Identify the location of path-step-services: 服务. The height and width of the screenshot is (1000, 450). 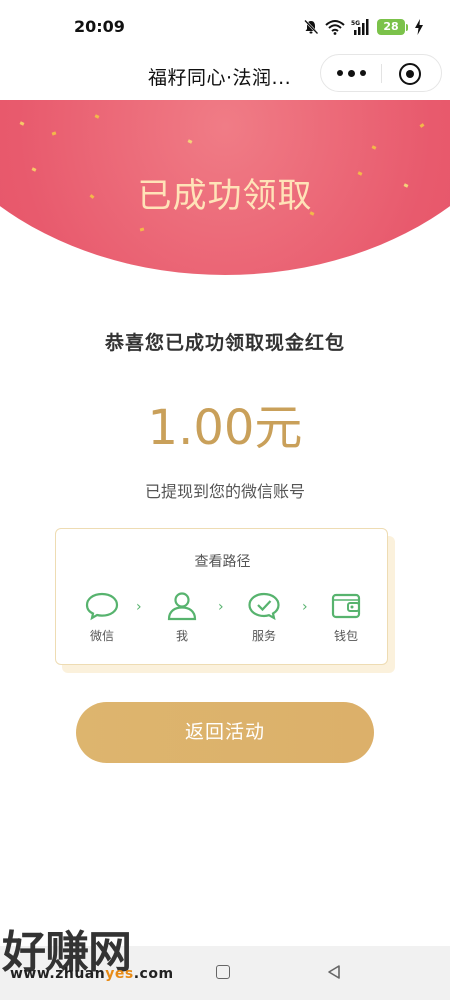
(264, 617).